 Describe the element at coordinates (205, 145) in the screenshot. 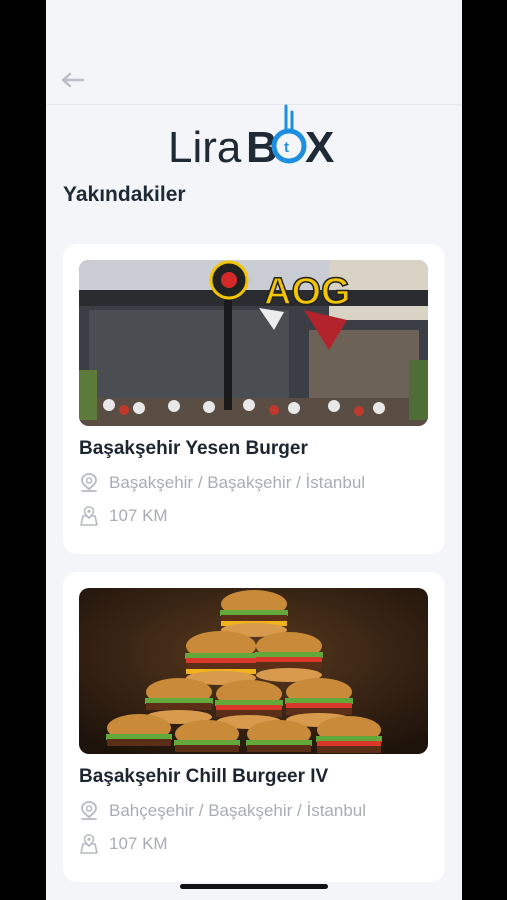

I see `logo-text-lira: Lira` at that location.